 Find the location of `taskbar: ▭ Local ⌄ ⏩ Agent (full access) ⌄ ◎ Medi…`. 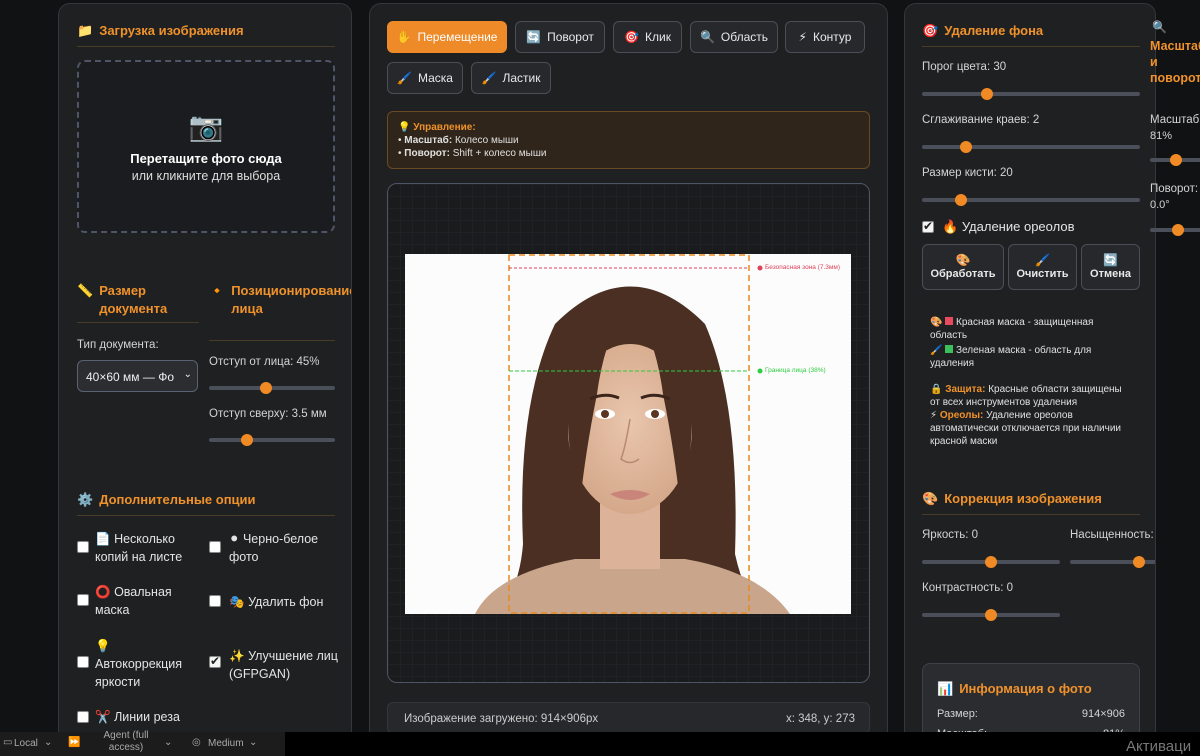

taskbar: ▭ Local ⌄ ⏩ Agent (full access) ⌄ ◎ Medi… is located at coordinates (600, 743).